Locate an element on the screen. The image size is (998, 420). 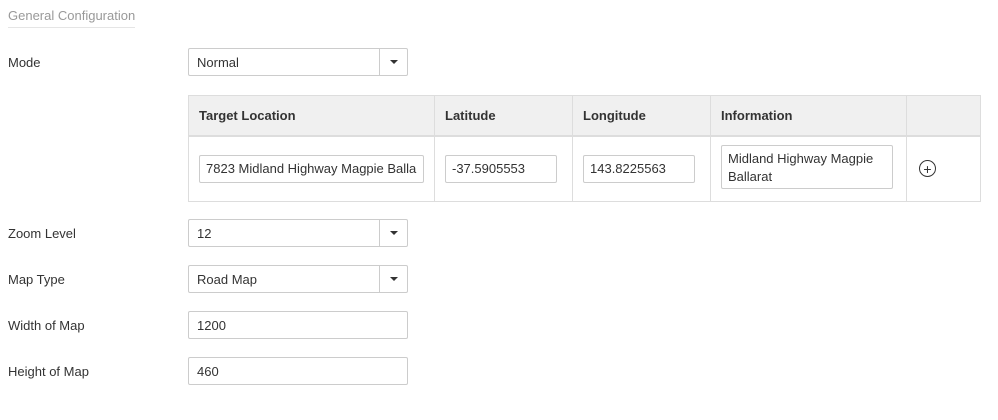
zoom-level-dropdown-toggle is located at coordinates (393, 233).